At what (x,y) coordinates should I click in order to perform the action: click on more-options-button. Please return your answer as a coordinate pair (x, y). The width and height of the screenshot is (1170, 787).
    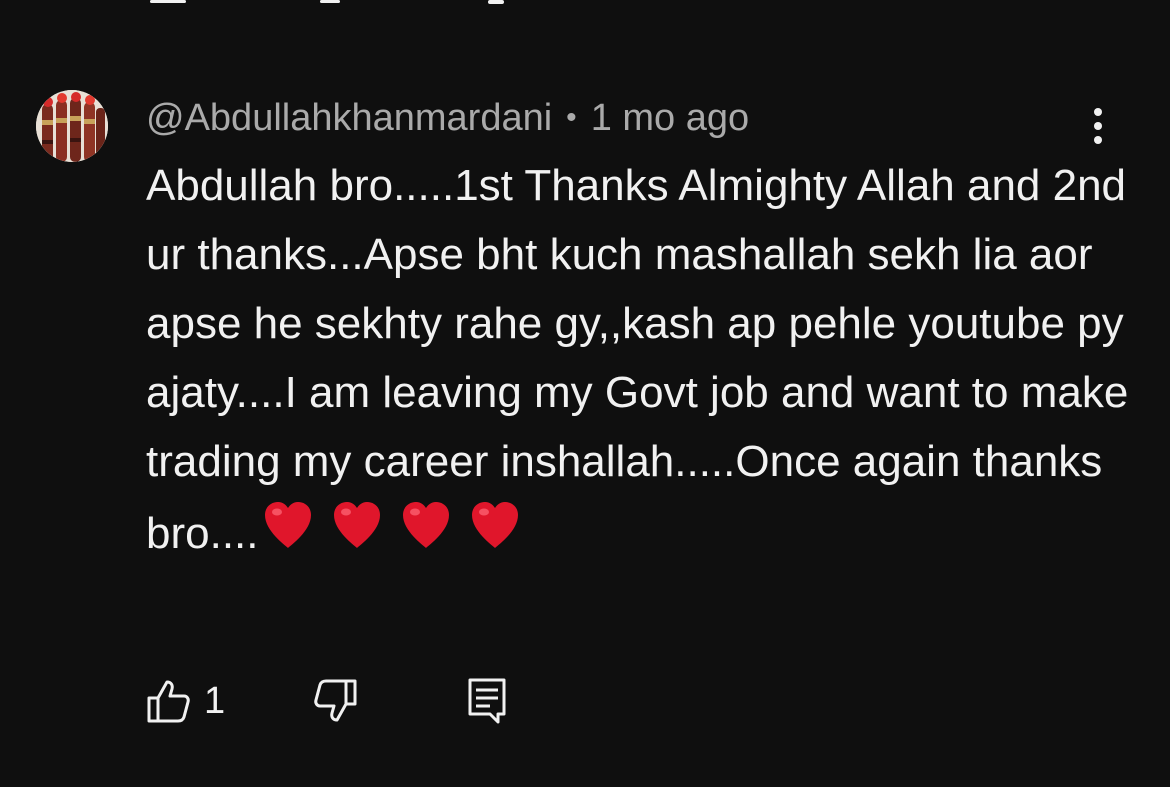
    Looking at the image, I should click on (1098, 126).